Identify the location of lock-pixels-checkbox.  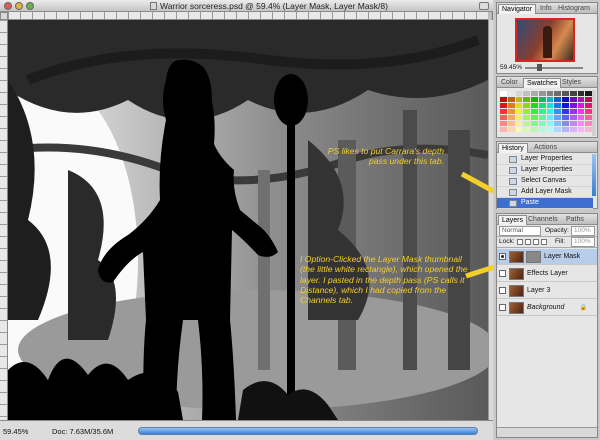
(528, 242).